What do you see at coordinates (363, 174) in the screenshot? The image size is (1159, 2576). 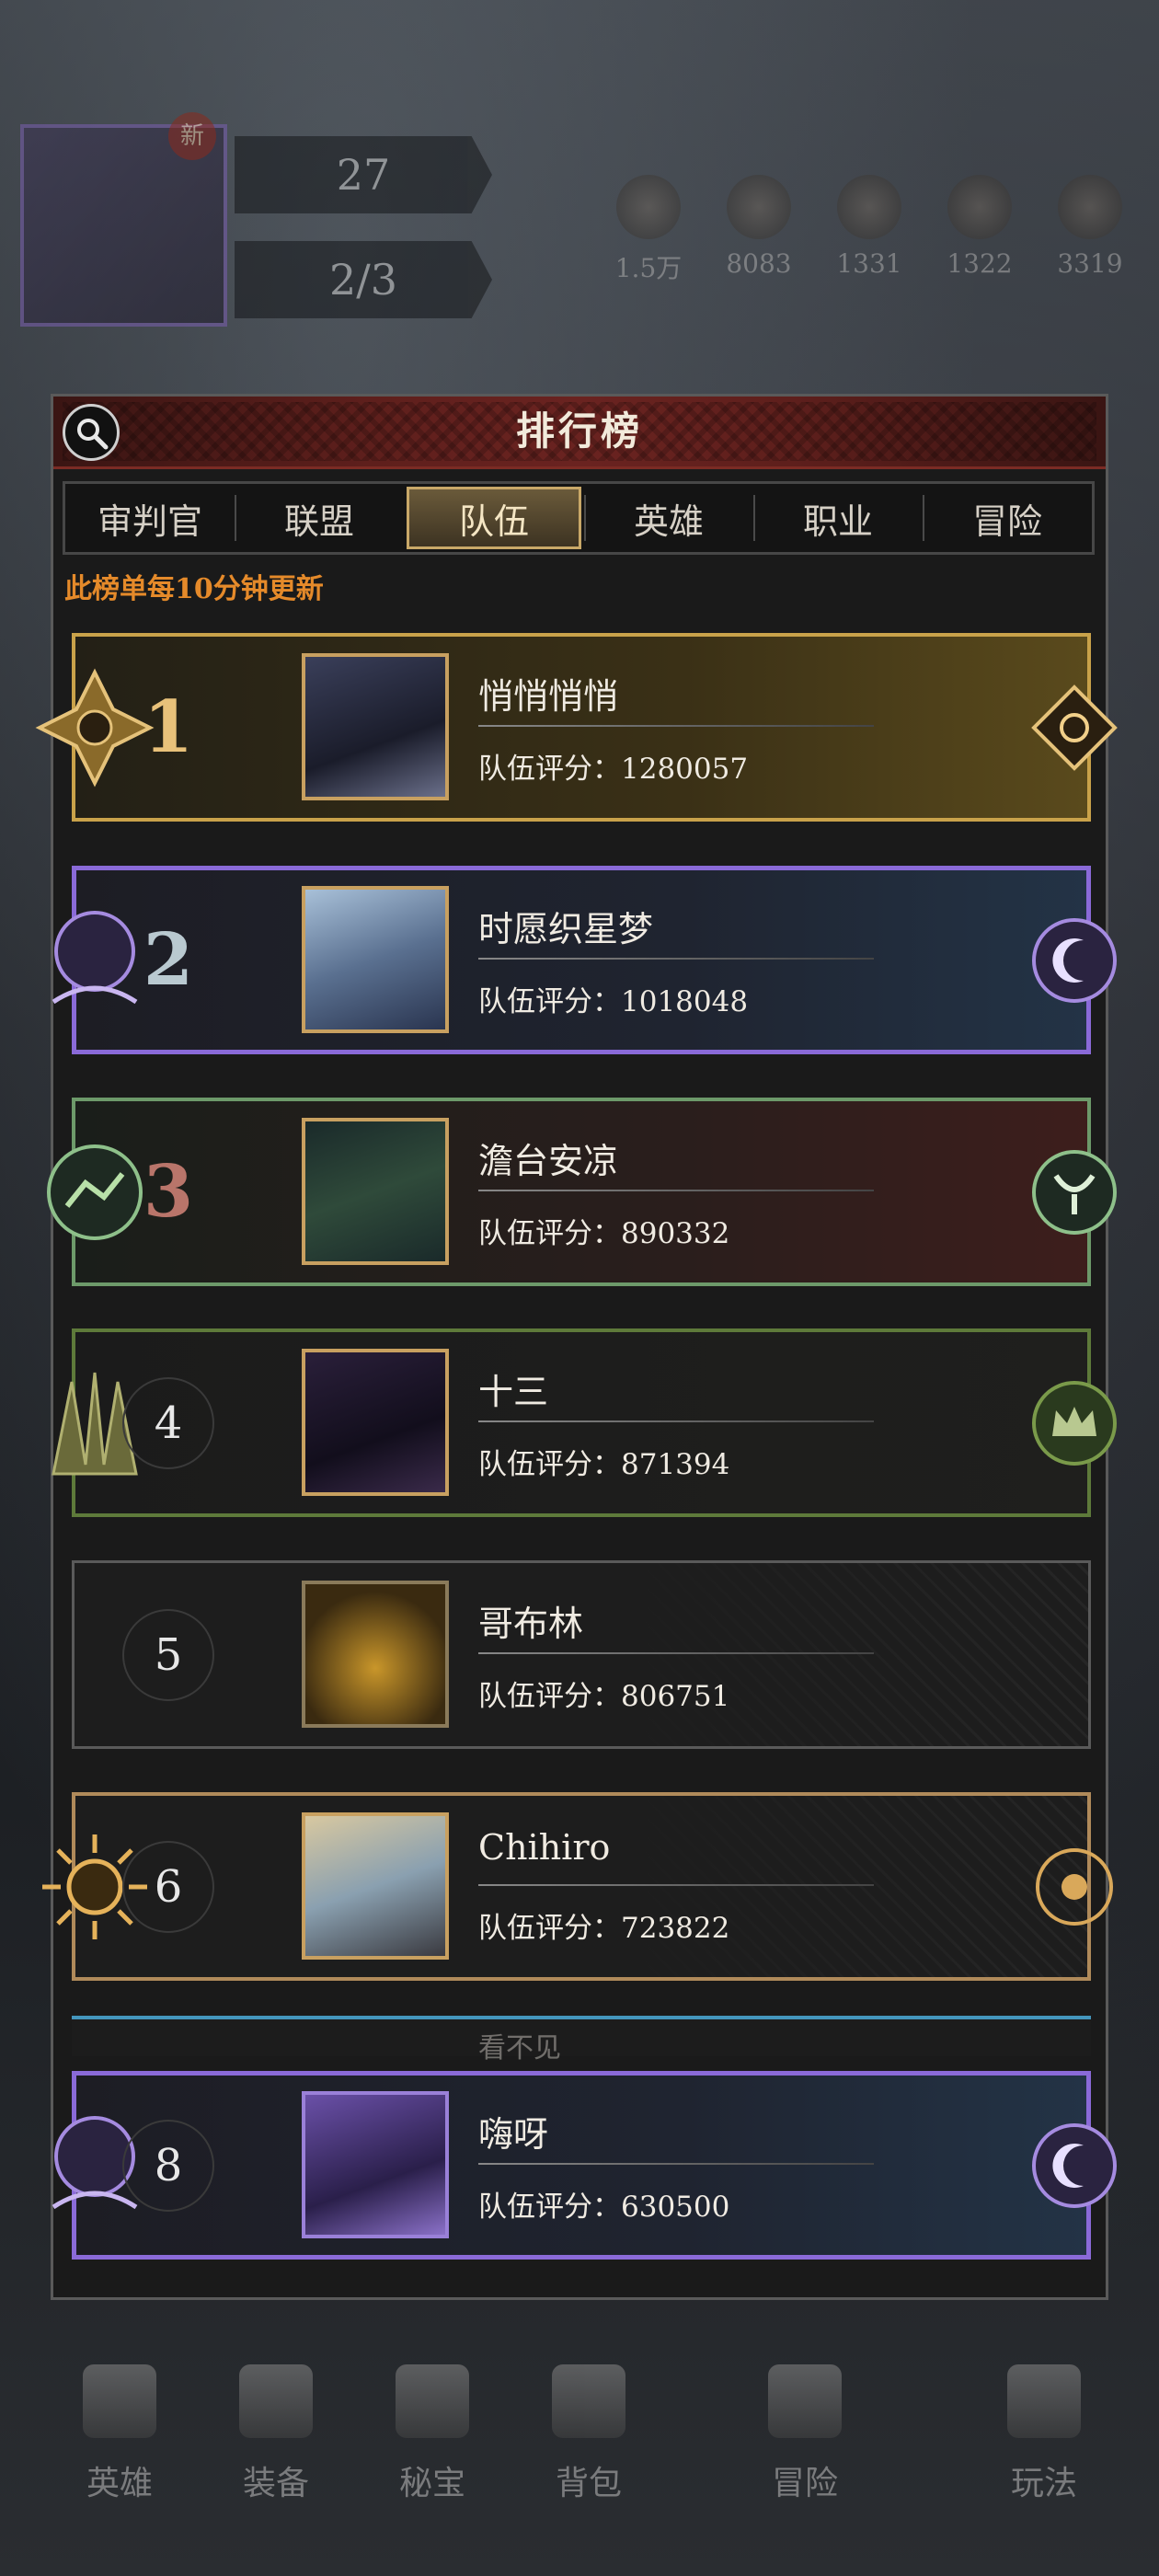 I see `level-indicator: 27` at bounding box center [363, 174].